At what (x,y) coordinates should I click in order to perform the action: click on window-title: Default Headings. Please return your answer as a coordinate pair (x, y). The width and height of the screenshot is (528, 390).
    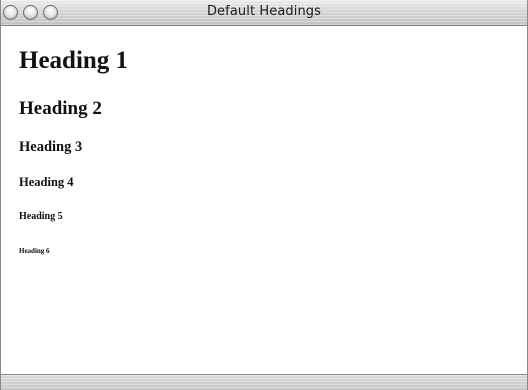
    Looking at the image, I should click on (264, 11).